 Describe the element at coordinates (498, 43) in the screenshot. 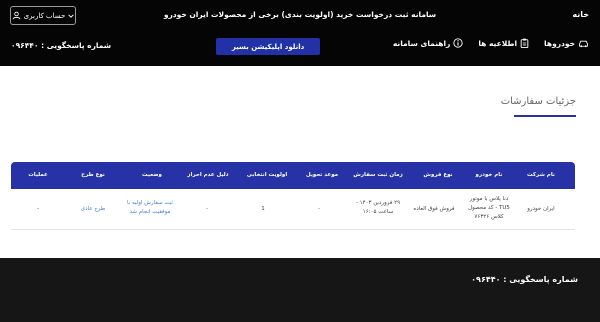

I see `nav-notices-label: اطلاعیه ها` at that location.